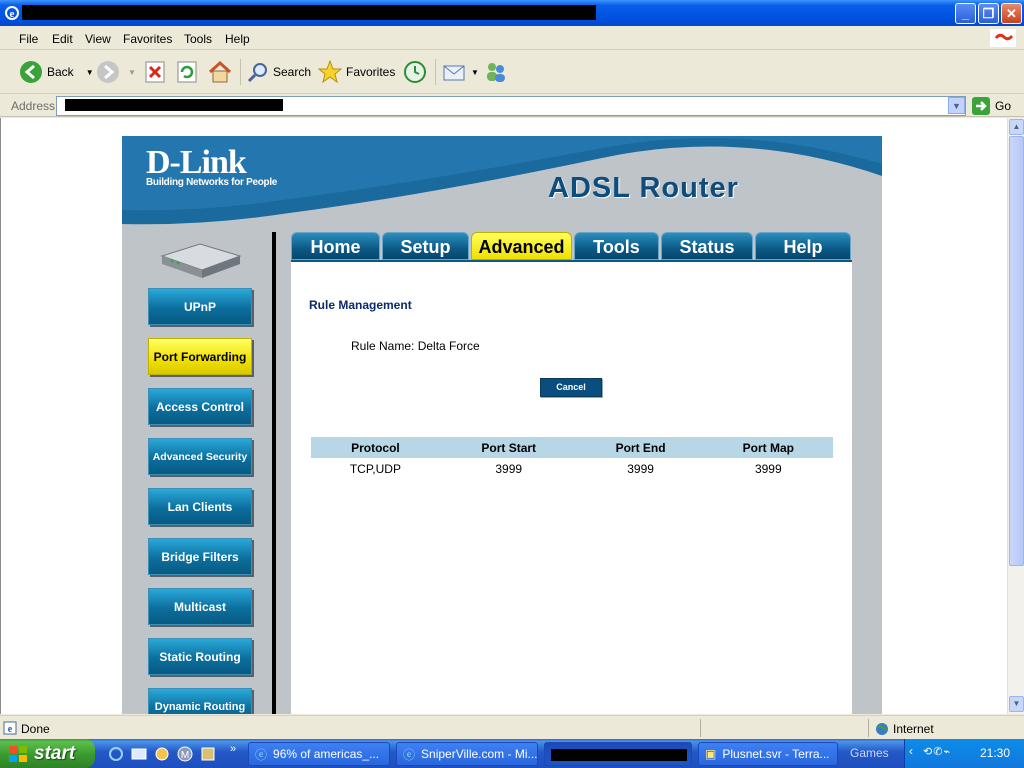  Describe the element at coordinates (711, 754) in the screenshot. I see `task-app-icon: ▣` at that location.